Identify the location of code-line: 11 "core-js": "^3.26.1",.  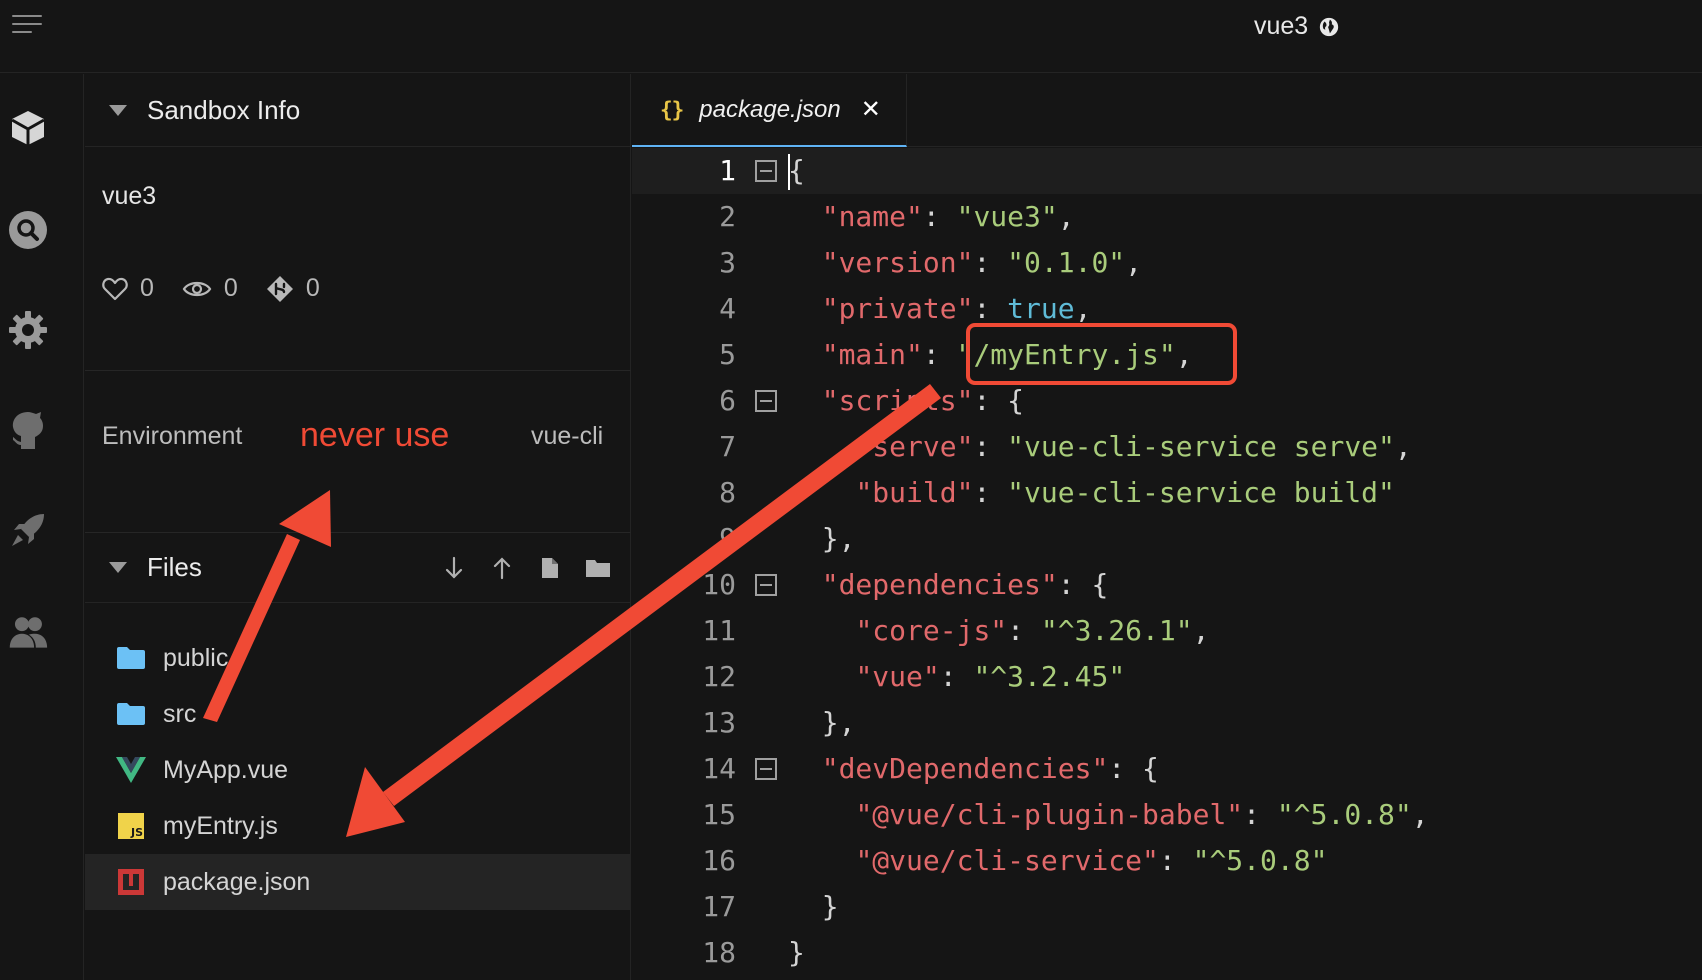
(1167, 631).